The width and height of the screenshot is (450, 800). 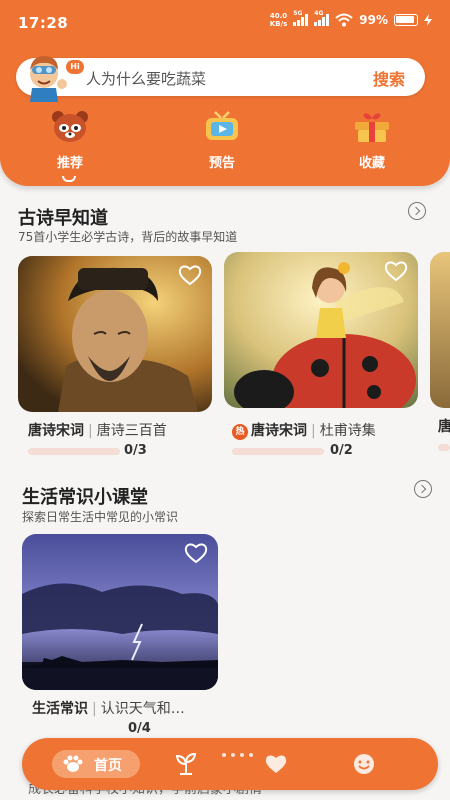 I want to click on life-skills-card: 生活常识 | 认识天气和… 0/4, so click(x=120, y=637).